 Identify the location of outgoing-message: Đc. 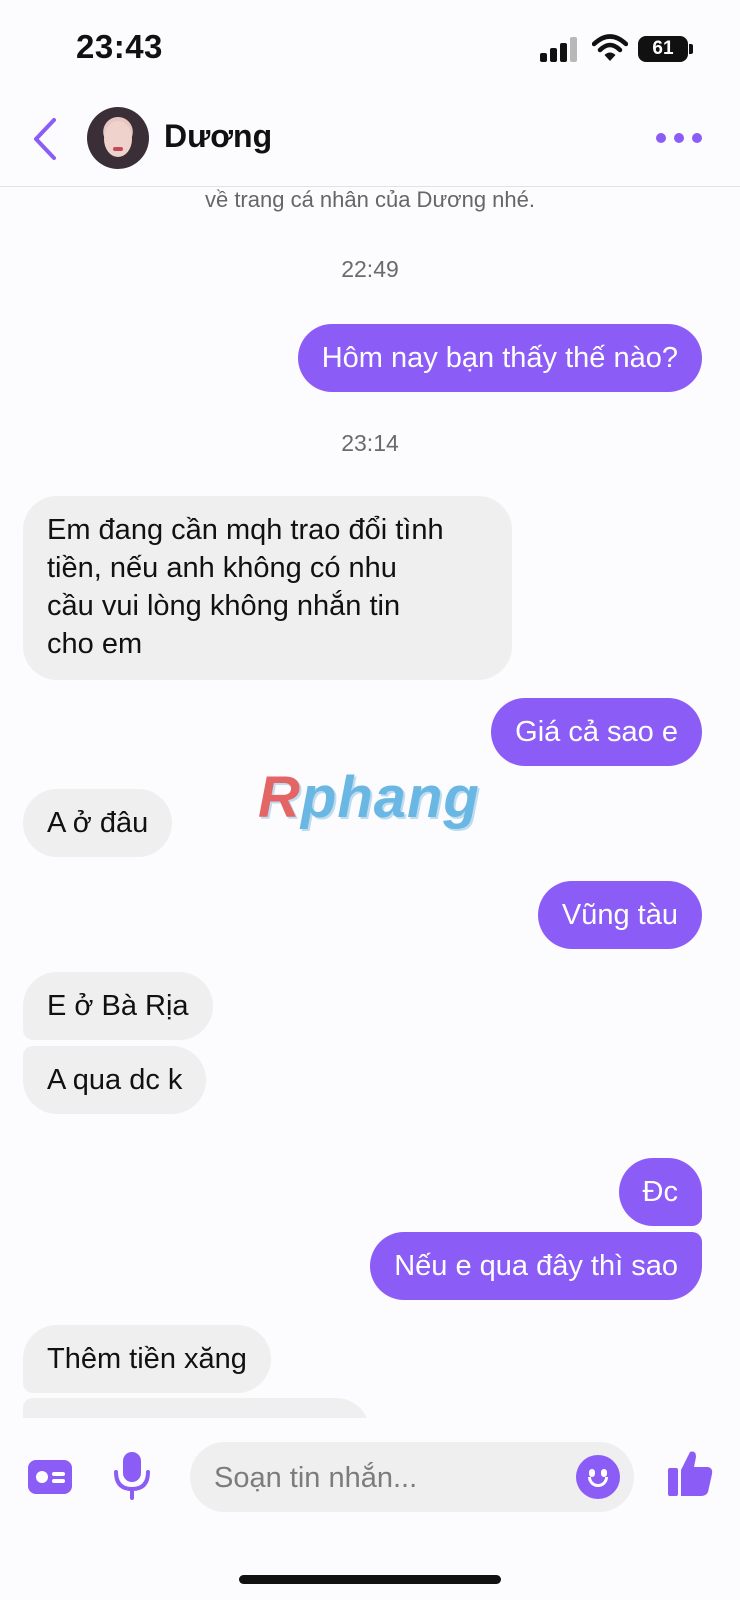
(660, 1192).